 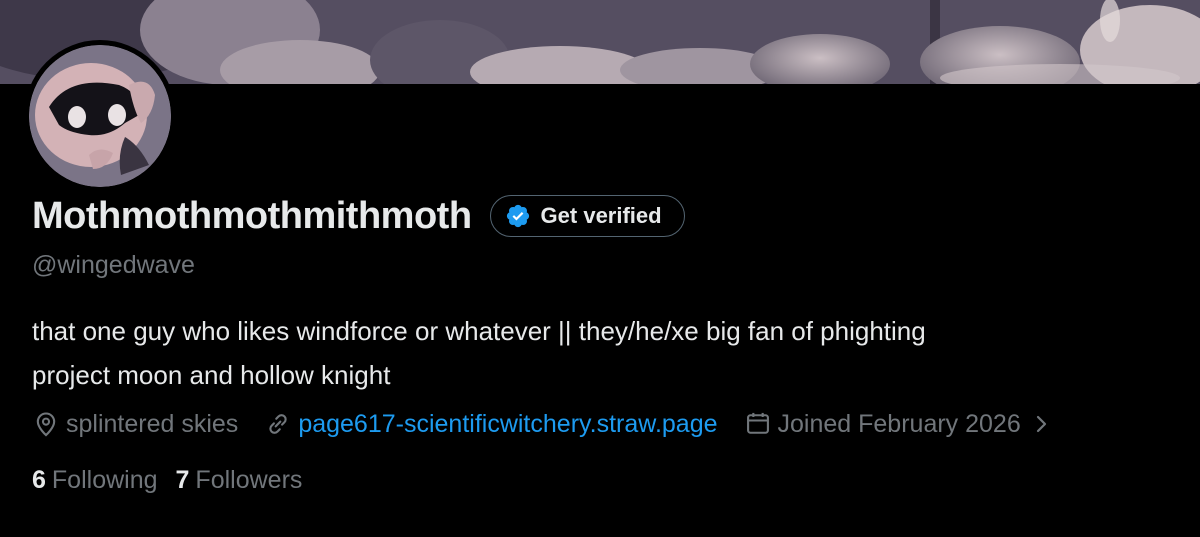 What do you see at coordinates (211, 375) in the screenshot?
I see `bio-line-2: project moon and hollow knight` at bounding box center [211, 375].